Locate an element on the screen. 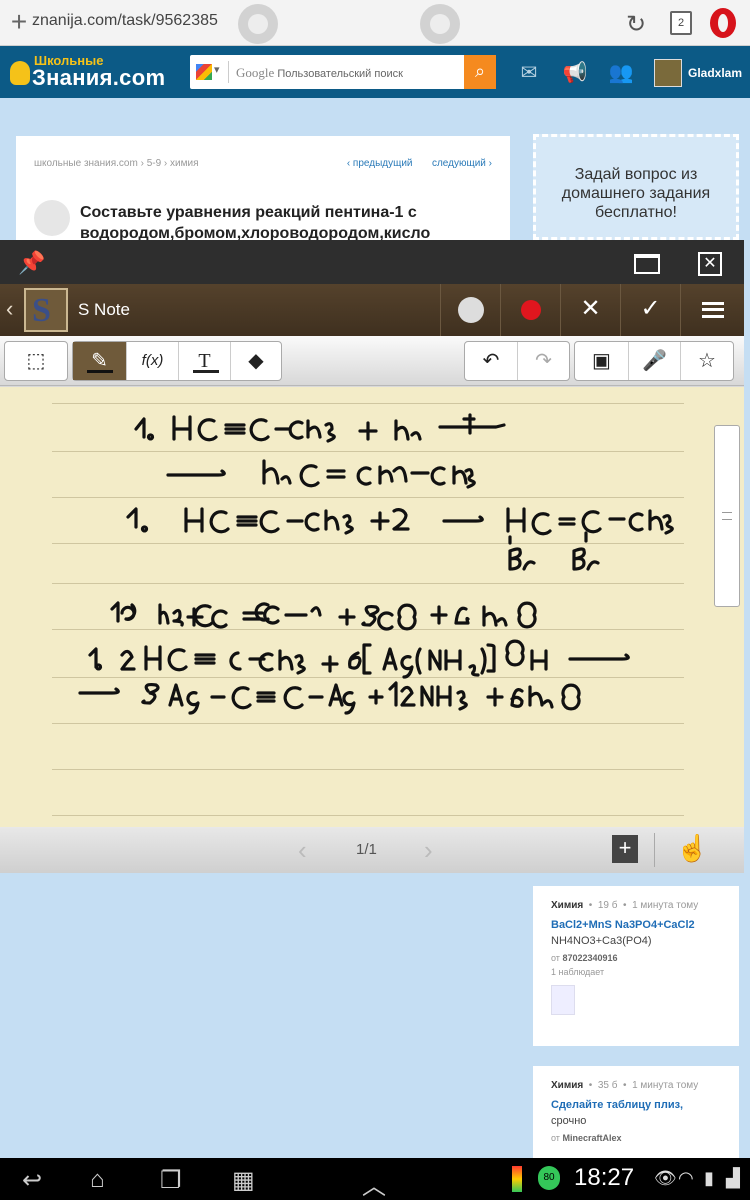  share-icon is located at coordinates (470, 310).